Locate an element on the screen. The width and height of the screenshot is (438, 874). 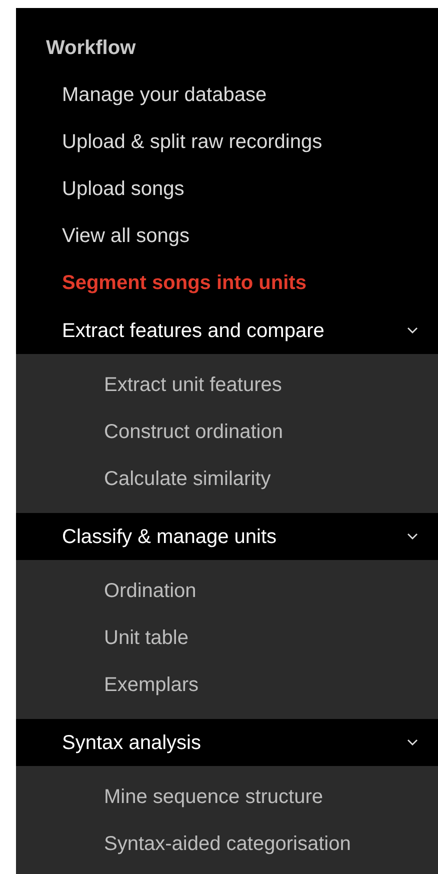
nav-link: Segment songs into units is located at coordinates (227, 283).